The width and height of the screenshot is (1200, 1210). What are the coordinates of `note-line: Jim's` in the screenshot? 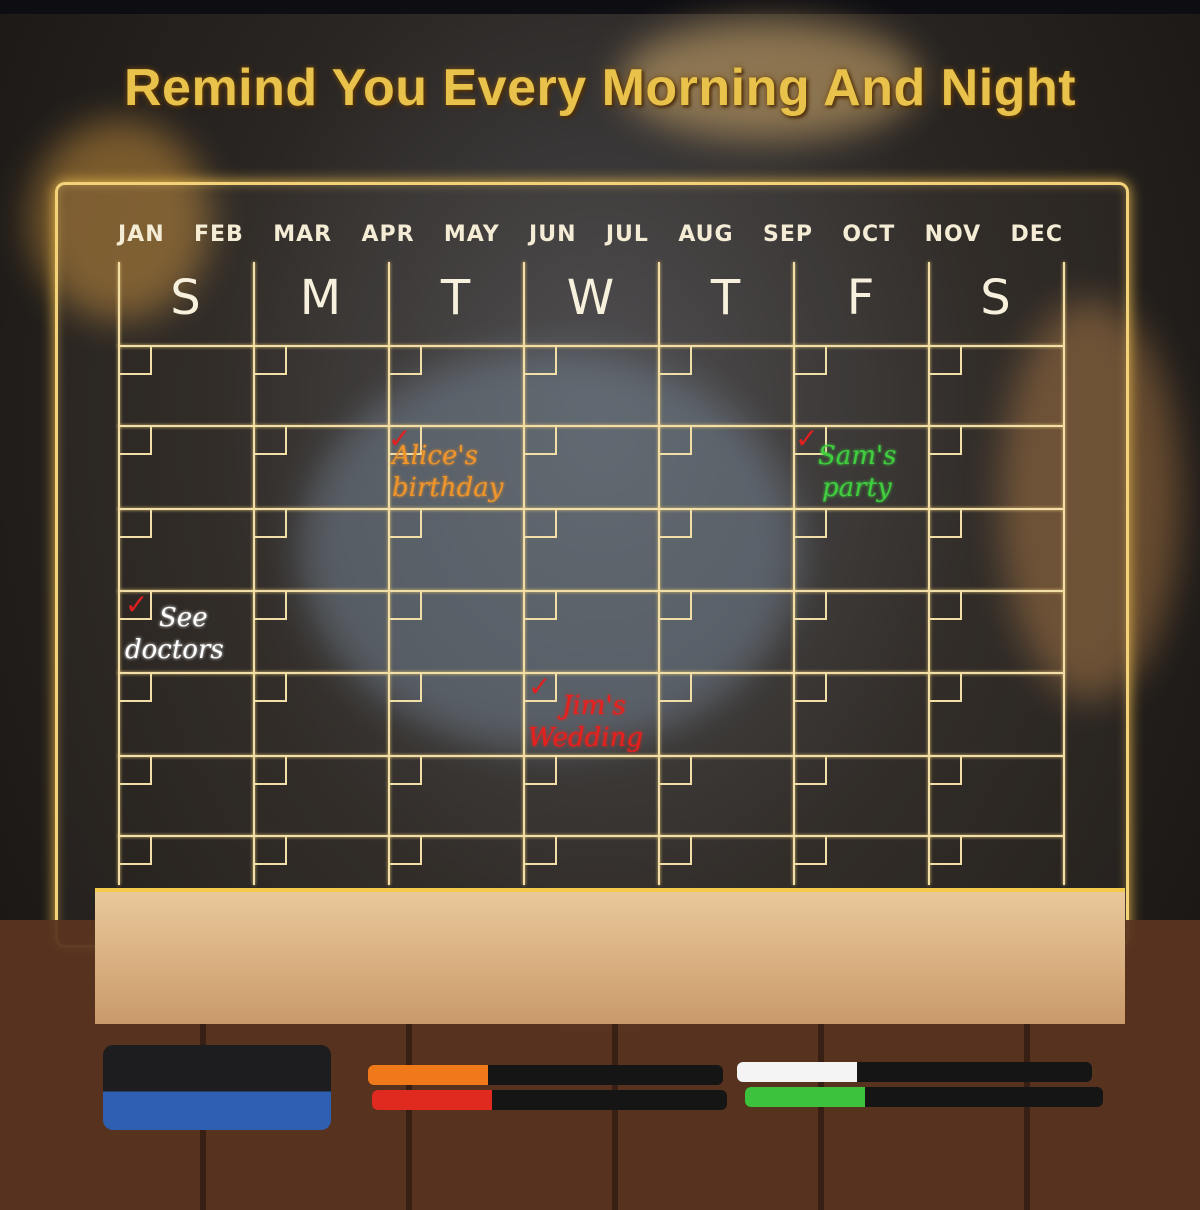 It's located at (594, 706).